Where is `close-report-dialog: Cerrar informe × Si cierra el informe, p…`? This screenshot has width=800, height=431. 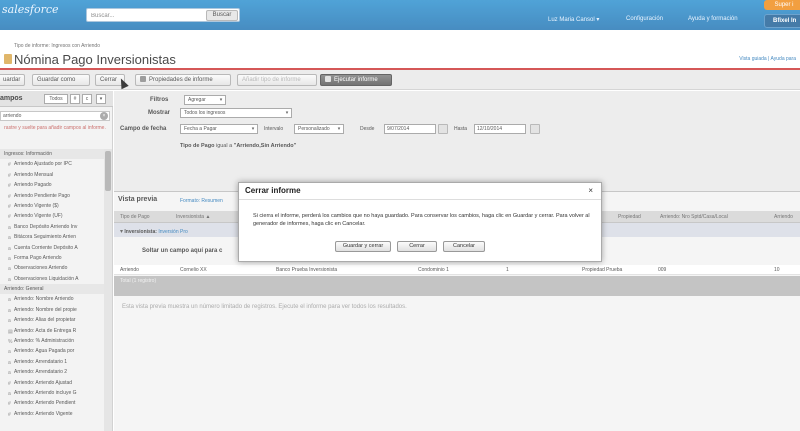
close-report-dialog: Cerrar informe × Si cierra el informe, p… is located at coordinates (420, 222).